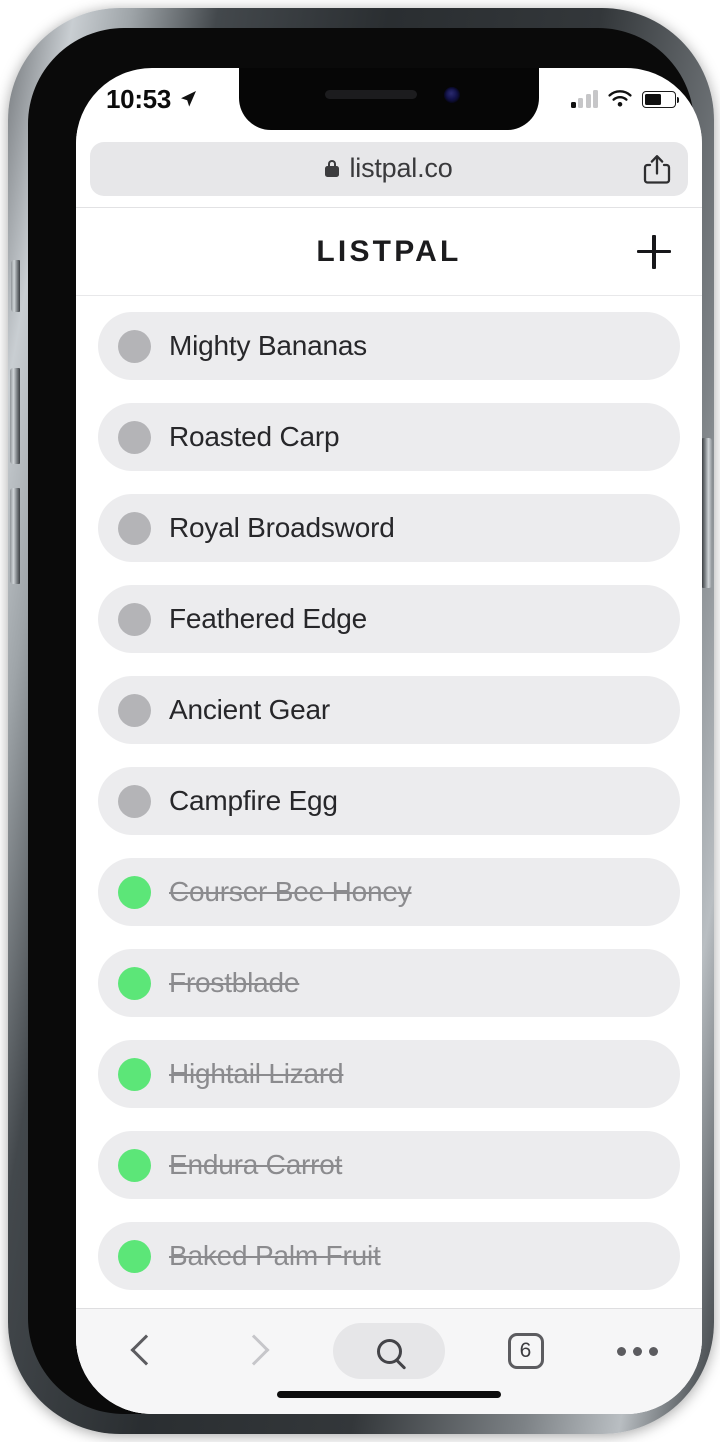  I want to click on list-item-label: Roasted Carp, so click(254, 436).